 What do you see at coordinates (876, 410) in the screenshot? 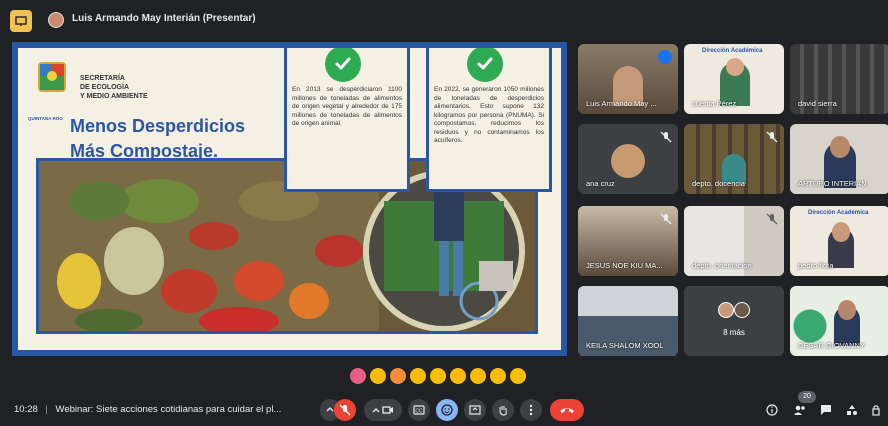
I see `host-controls-icon` at bounding box center [876, 410].